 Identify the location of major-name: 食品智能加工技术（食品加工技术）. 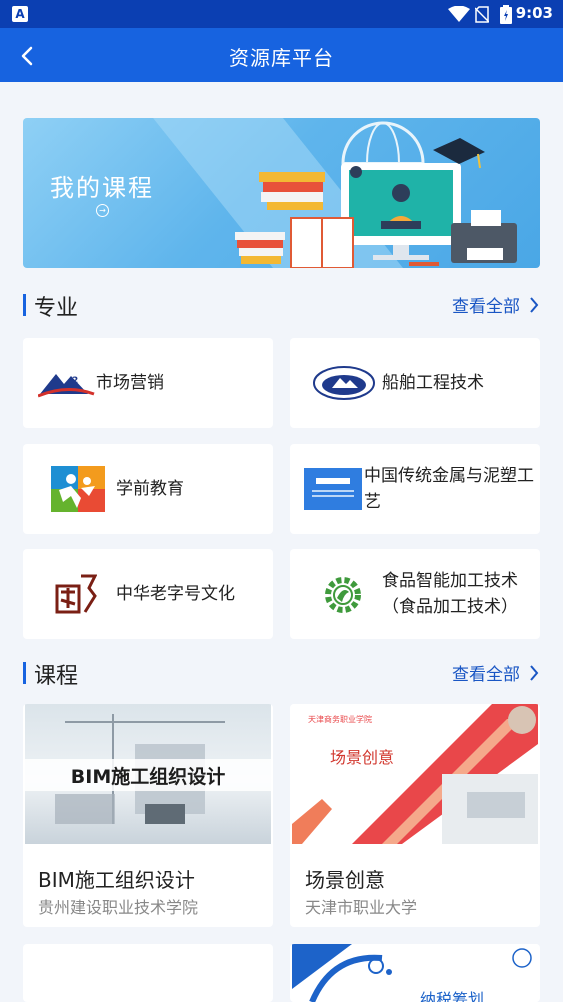
(450, 594).